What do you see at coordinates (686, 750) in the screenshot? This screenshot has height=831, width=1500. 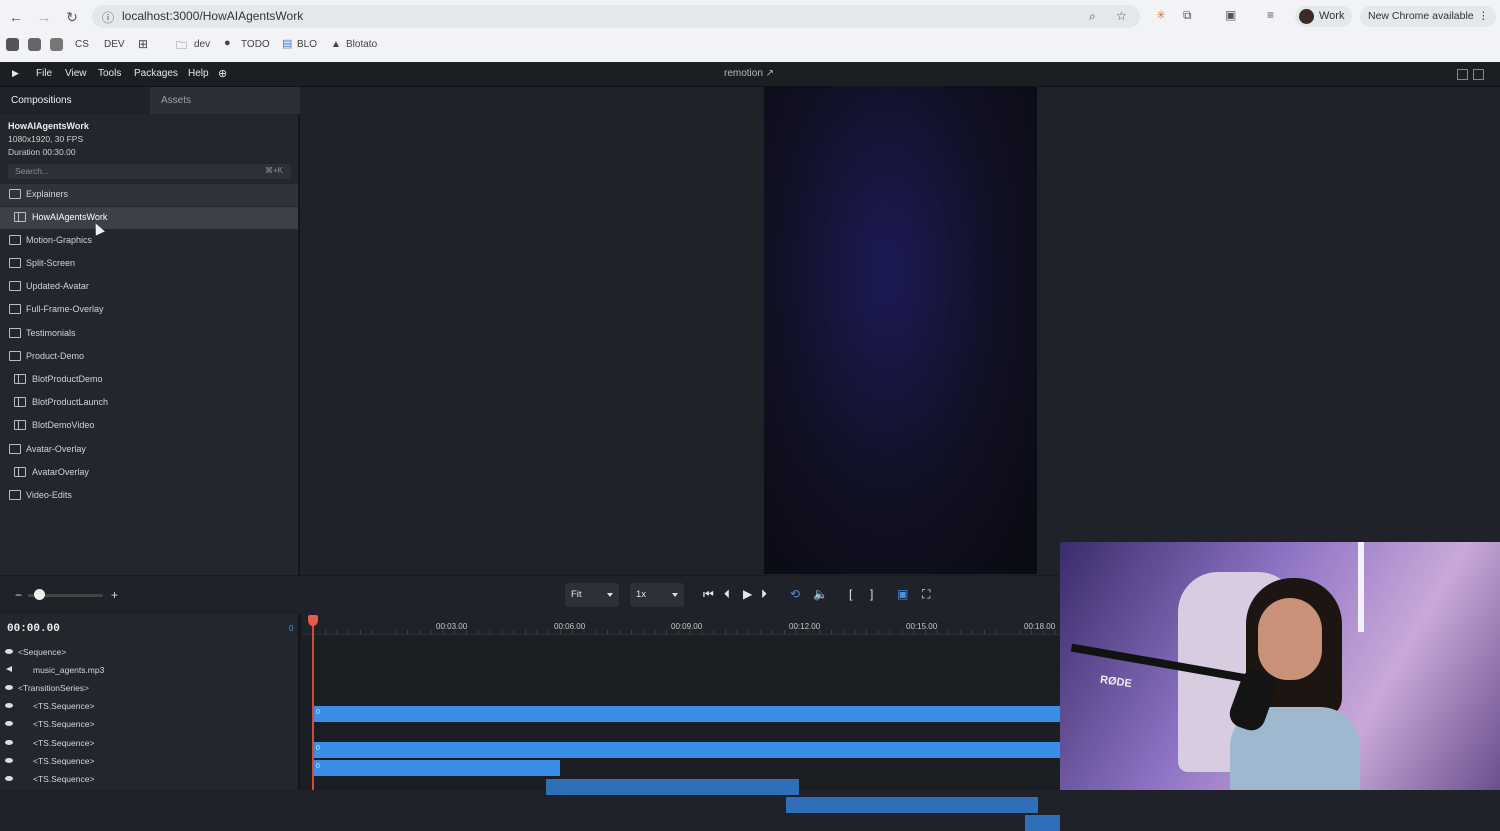 I see `transition-series-bar: 0` at bounding box center [686, 750].